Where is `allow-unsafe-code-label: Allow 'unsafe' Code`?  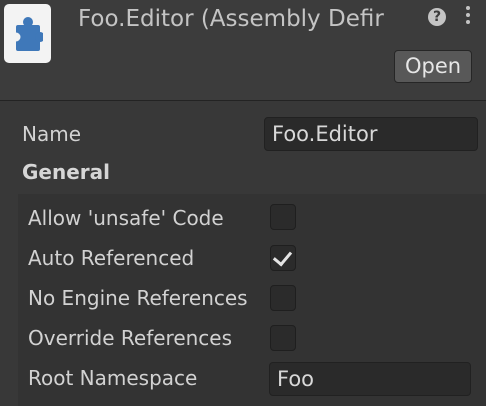
allow-unsafe-code-label: Allow 'unsafe' Code is located at coordinates (126, 218).